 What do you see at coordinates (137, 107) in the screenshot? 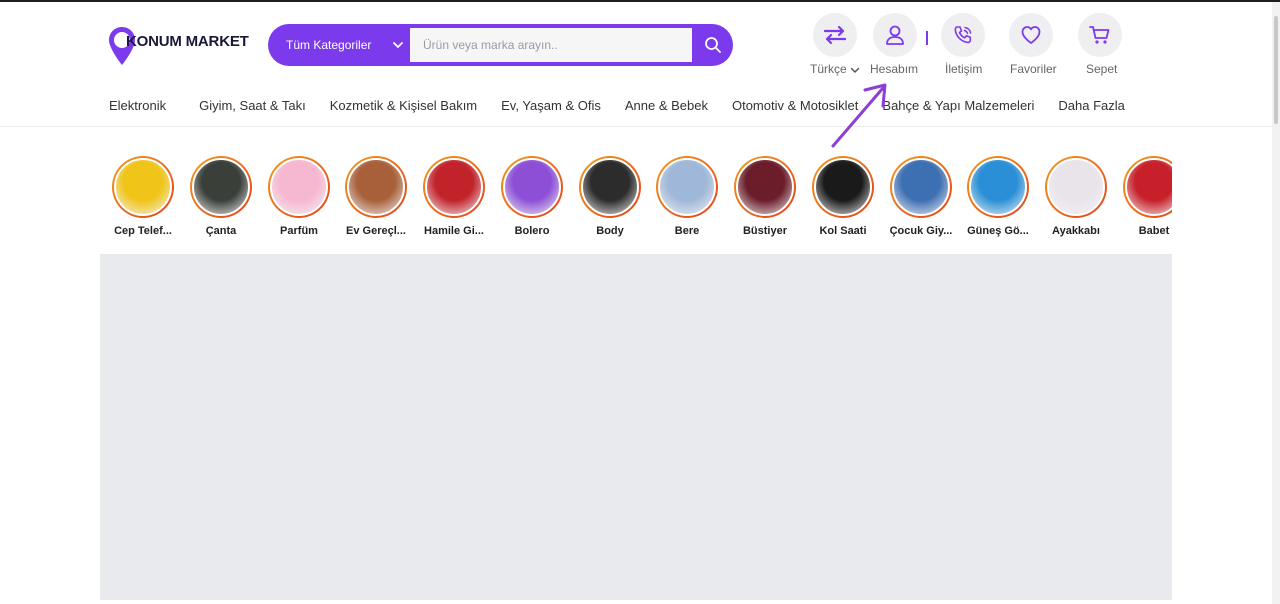
I see `nav-item-elektronik: Elektronik` at bounding box center [137, 107].